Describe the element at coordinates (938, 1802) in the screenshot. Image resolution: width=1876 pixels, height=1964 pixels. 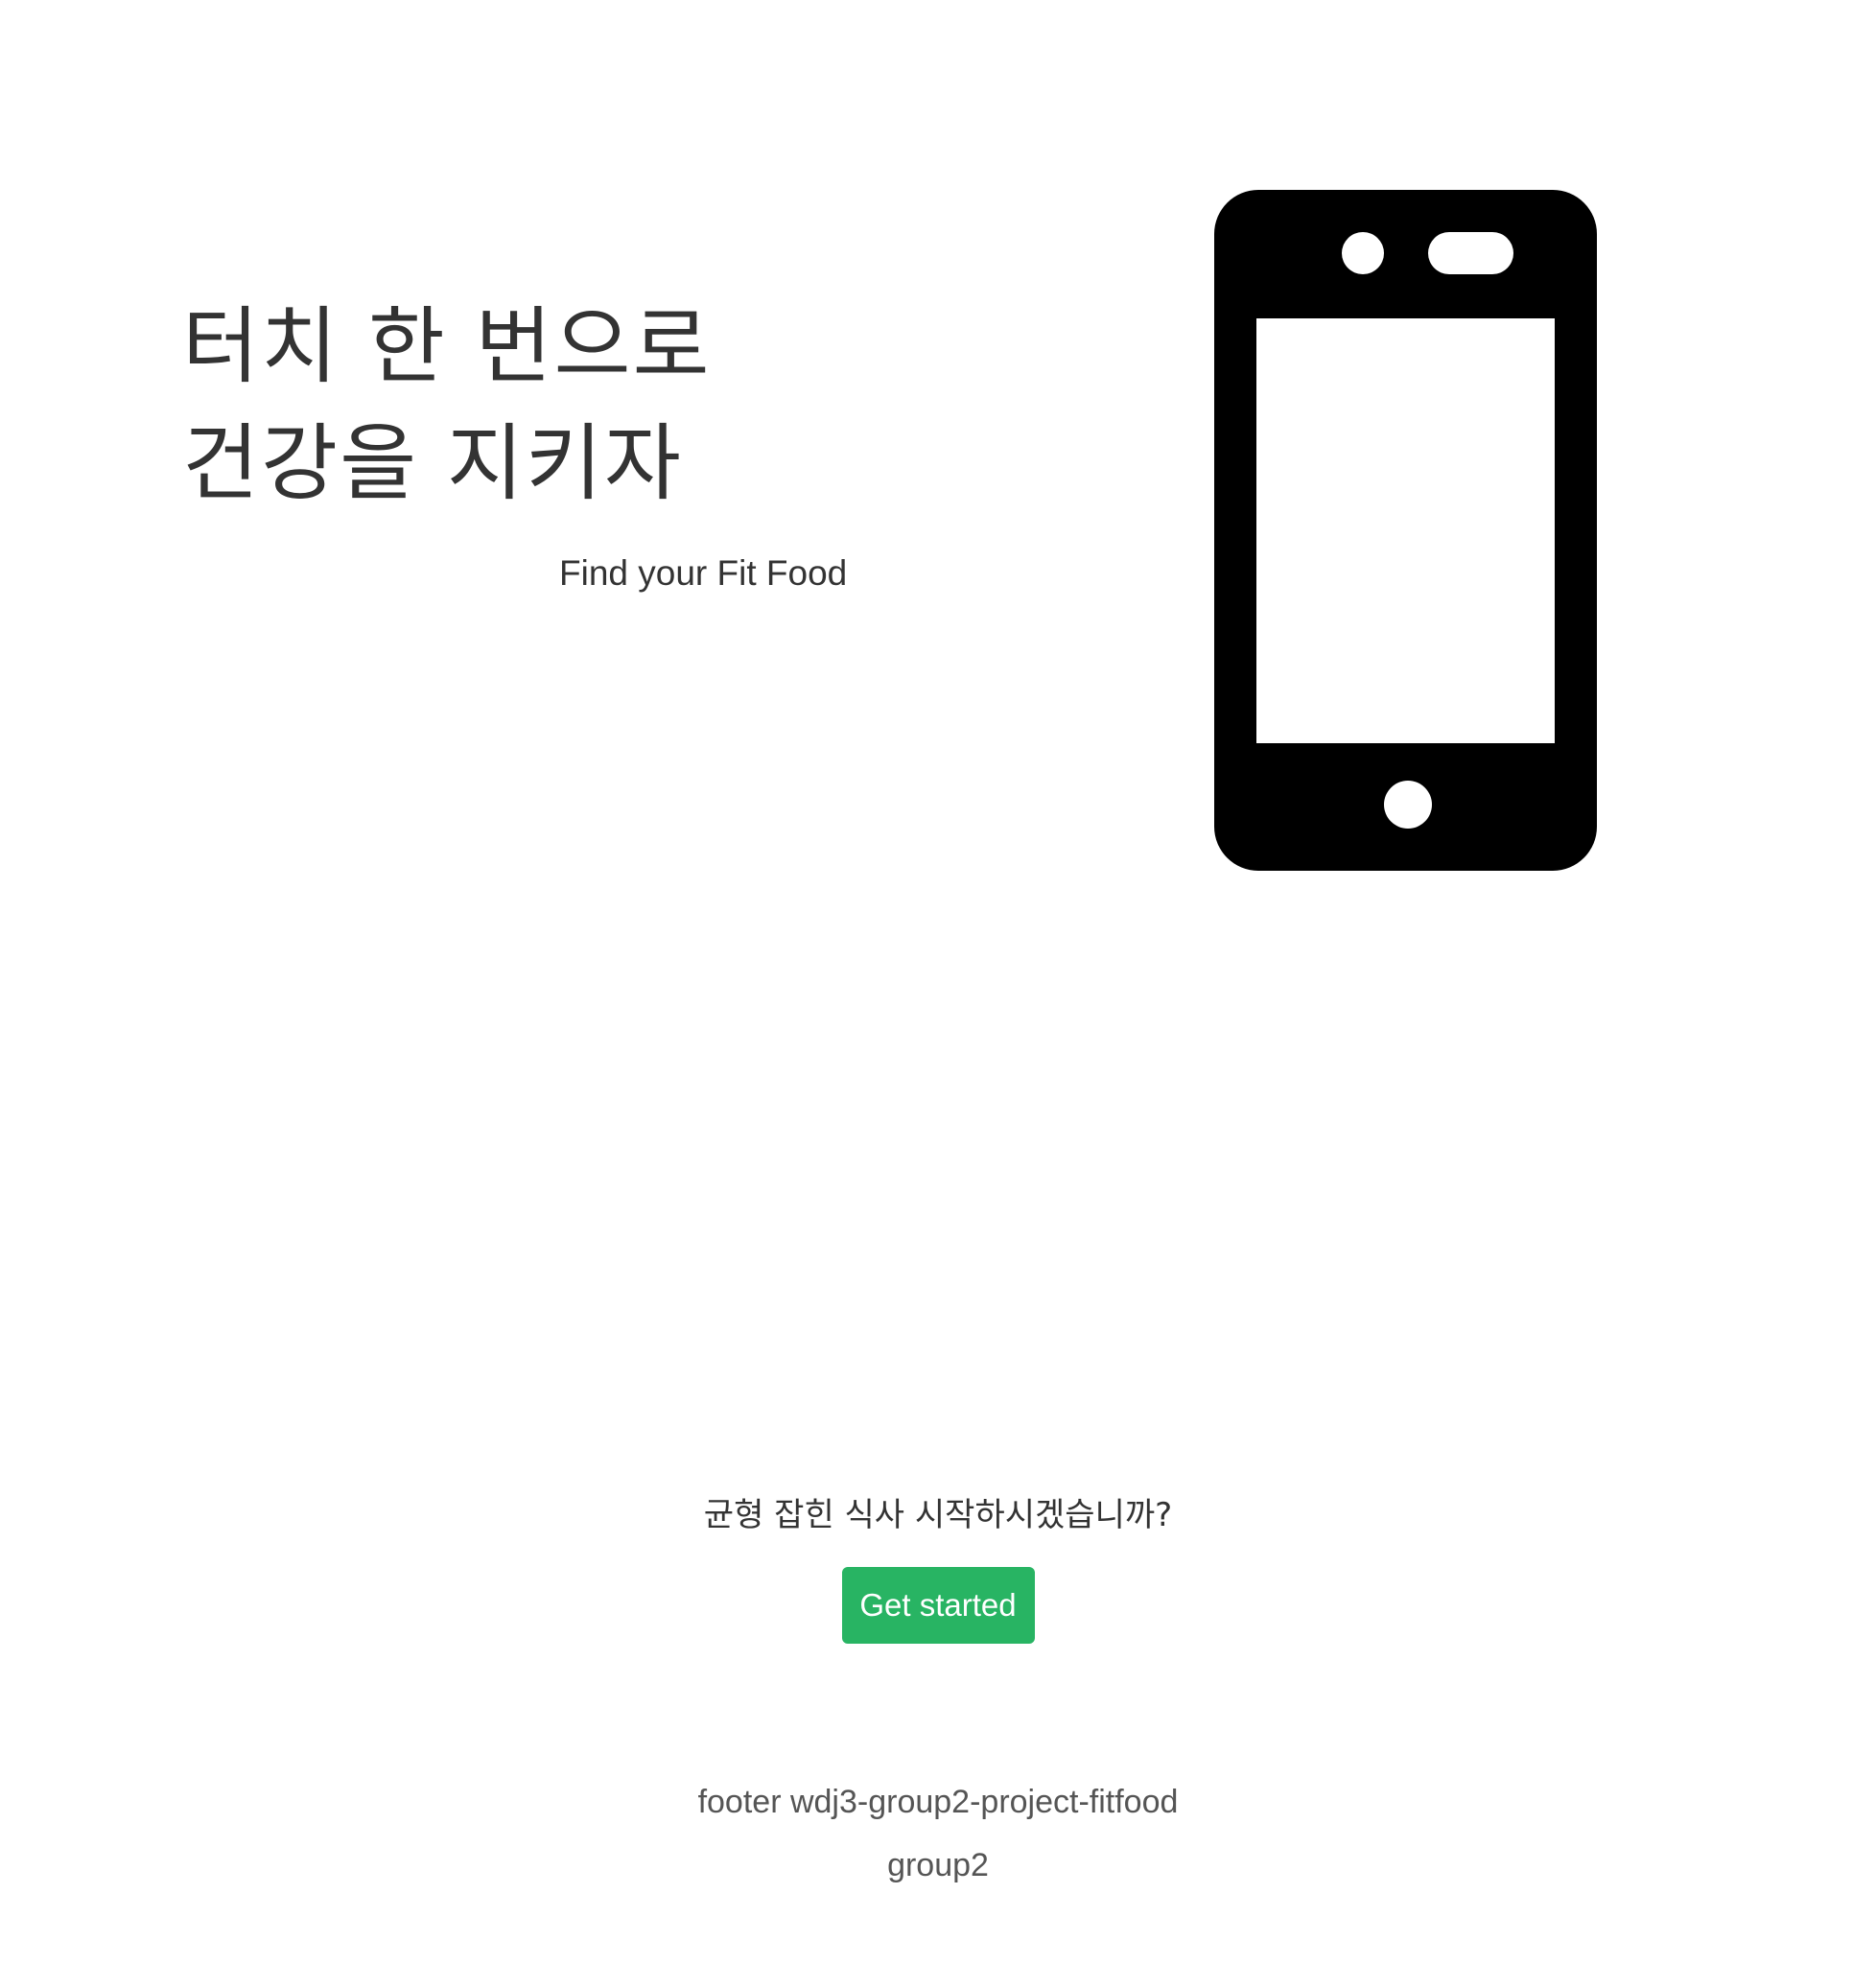
I see `footer-project-name: footer wdj3-group2-project-fitfood` at that location.